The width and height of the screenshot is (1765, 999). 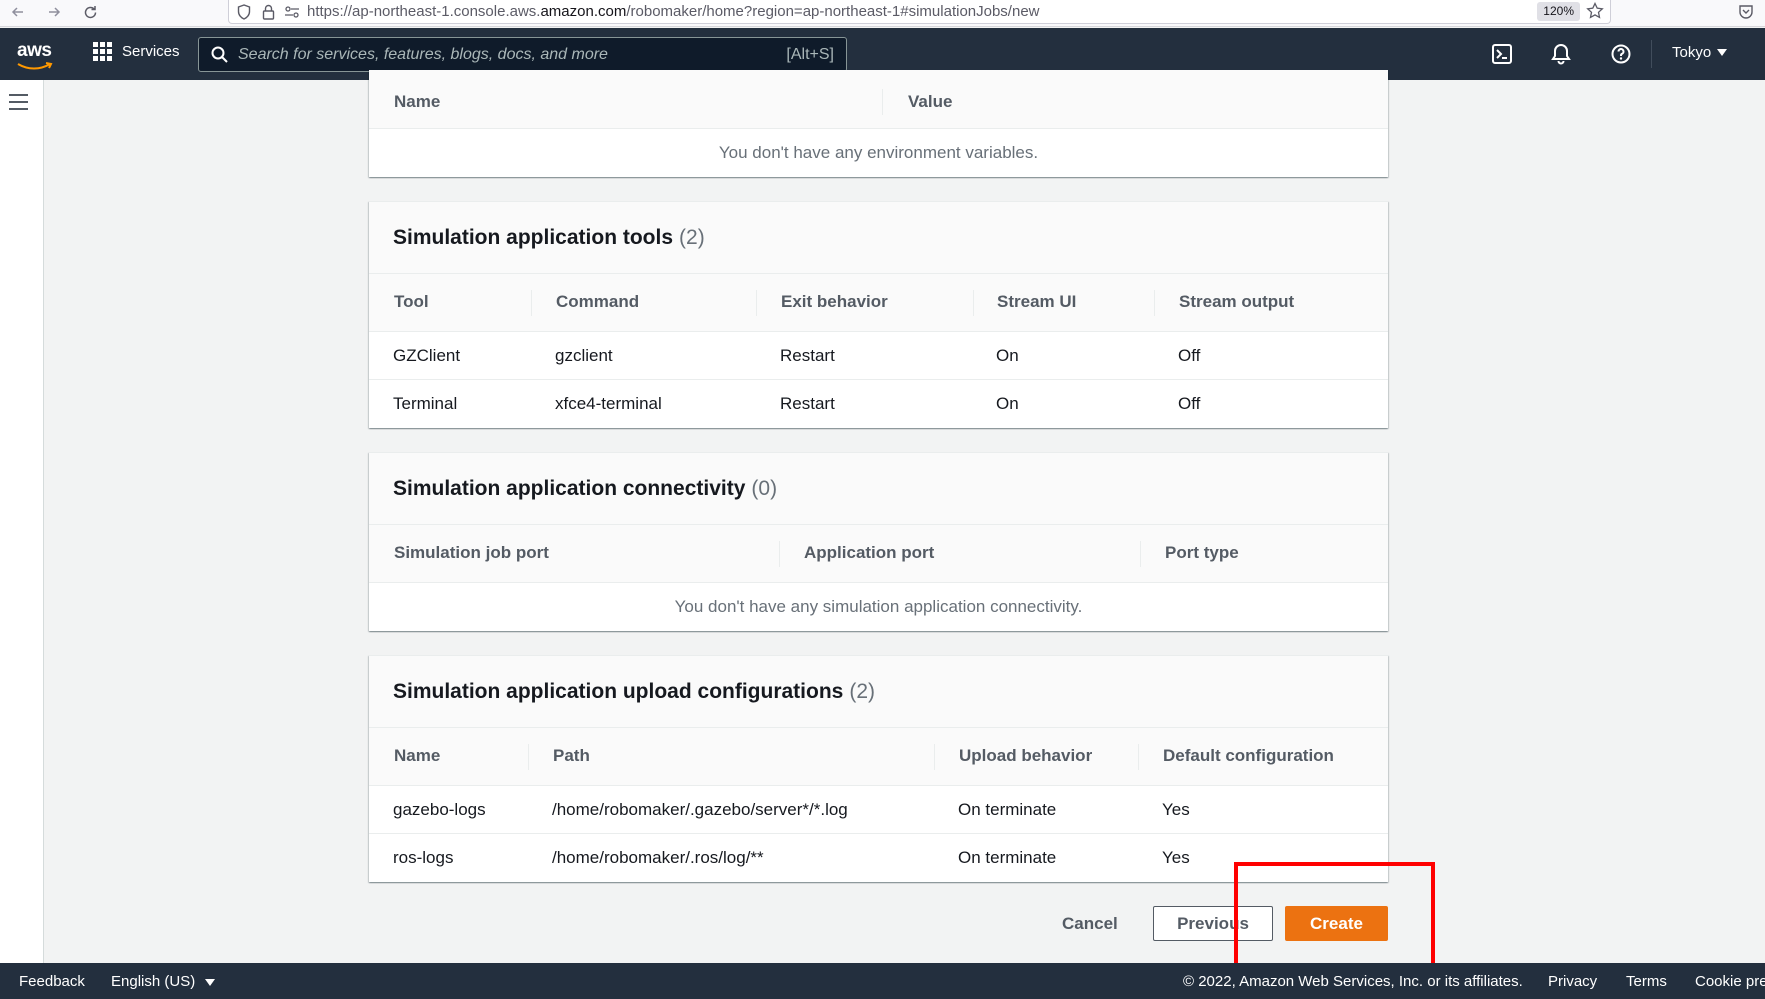 I want to click on column-header-port-type: Port type, so click(x=1202, y=553).